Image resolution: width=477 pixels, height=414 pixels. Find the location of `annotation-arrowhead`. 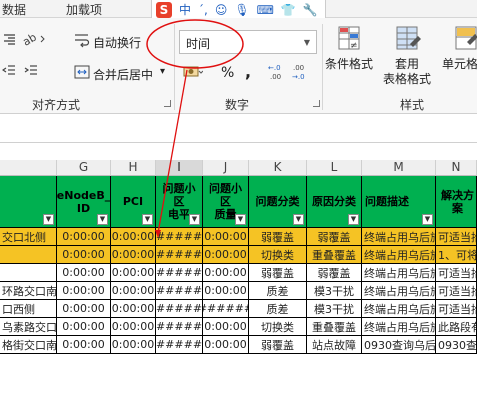

annotation-arrowhead is located at coordinates (158, 234).